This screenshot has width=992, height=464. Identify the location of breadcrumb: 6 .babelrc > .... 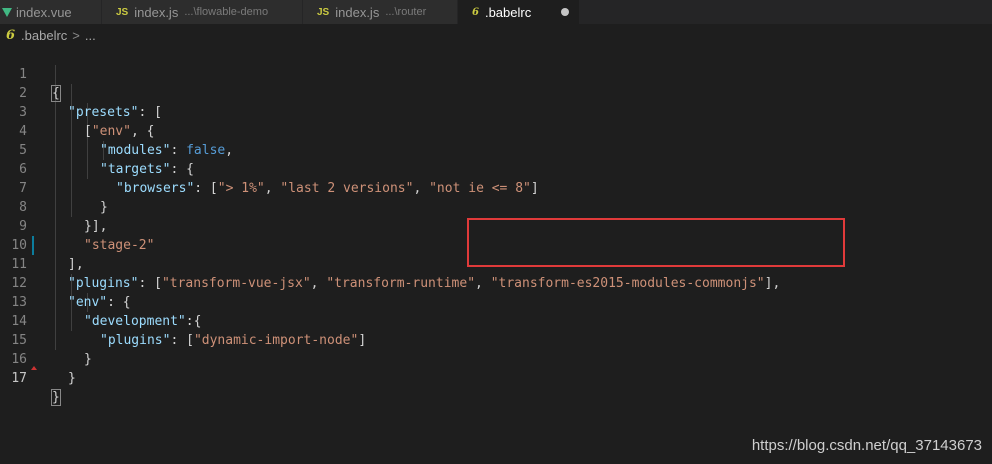
(496, 35).